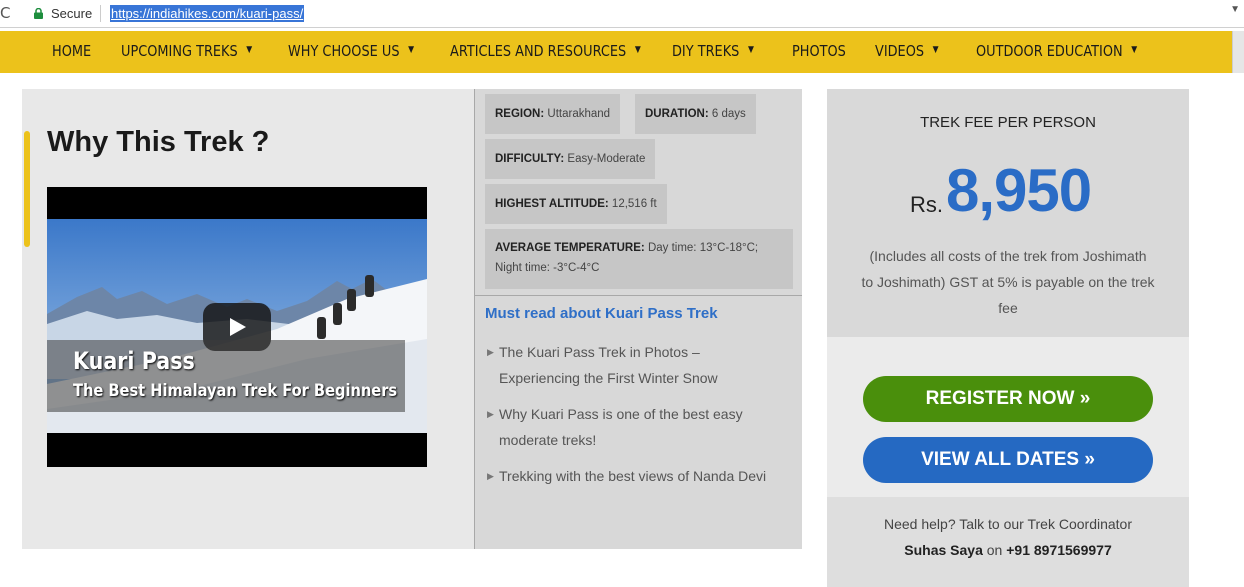  I want to click on play-icon, so click(238, 327).